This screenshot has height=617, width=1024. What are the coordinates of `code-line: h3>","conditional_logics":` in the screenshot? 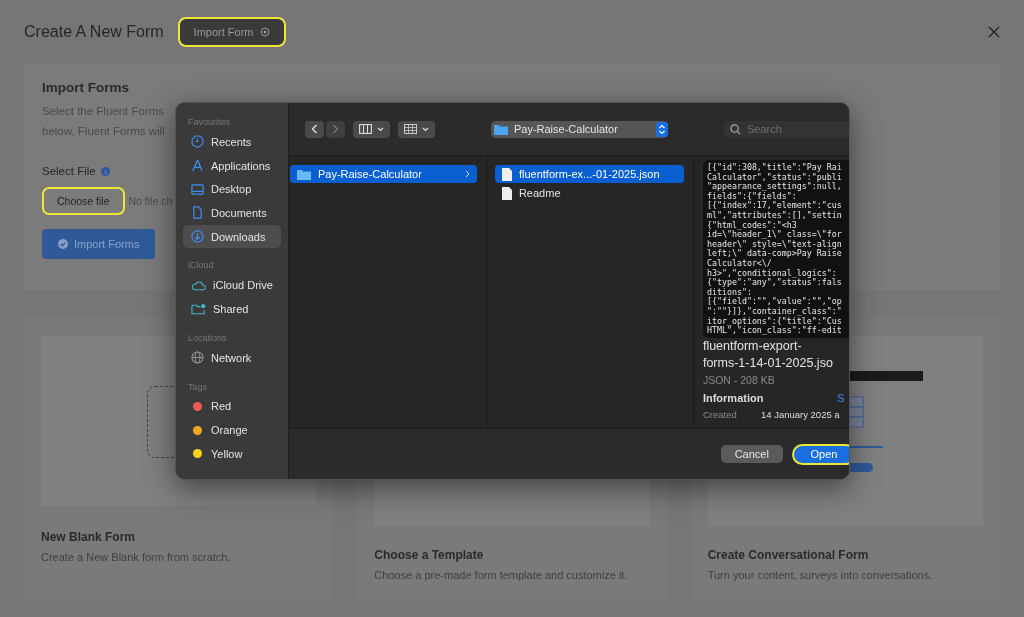 It's located at (771, 273).